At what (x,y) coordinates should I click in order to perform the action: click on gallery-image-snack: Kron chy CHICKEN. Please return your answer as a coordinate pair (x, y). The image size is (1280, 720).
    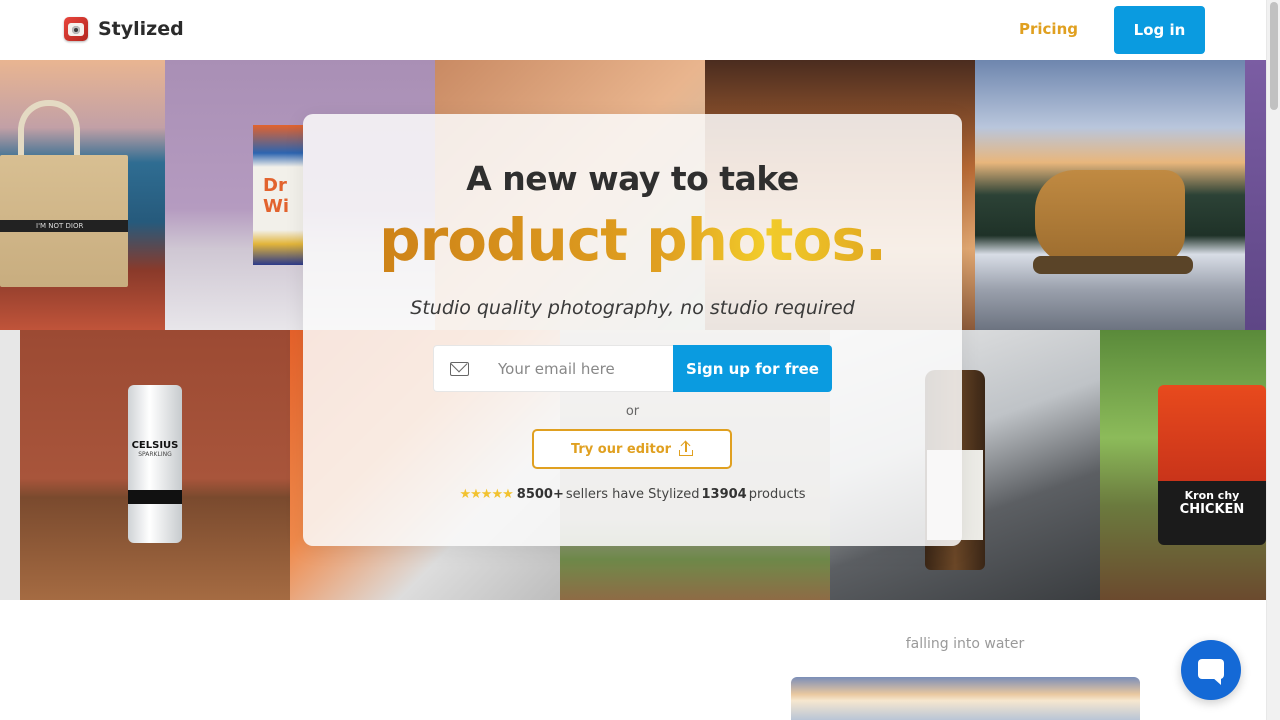
    Looking at the image, I should click on (1183, 465).